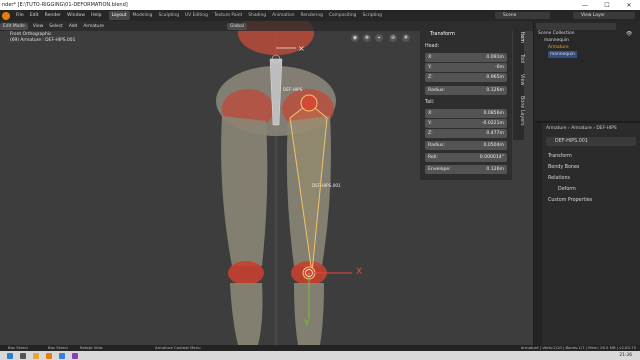 The image size is (640, 360). I want to click on panel-deform: Deform, so click(562, 190).